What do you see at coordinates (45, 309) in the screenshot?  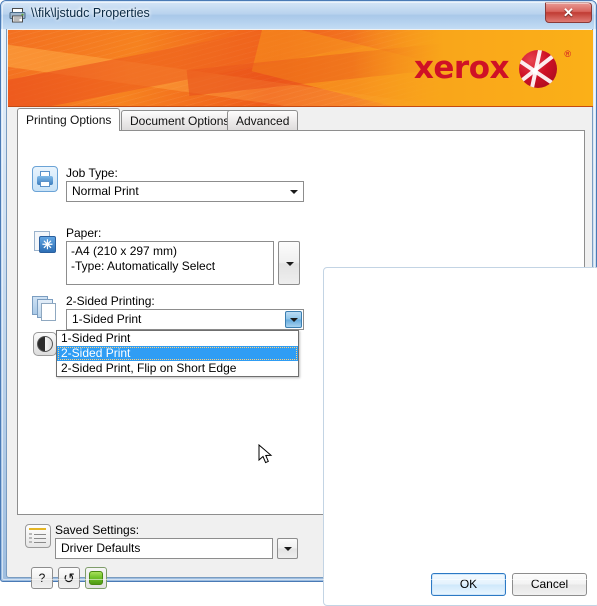 I see `two-sided-icon` at bounding box center [45, 309].